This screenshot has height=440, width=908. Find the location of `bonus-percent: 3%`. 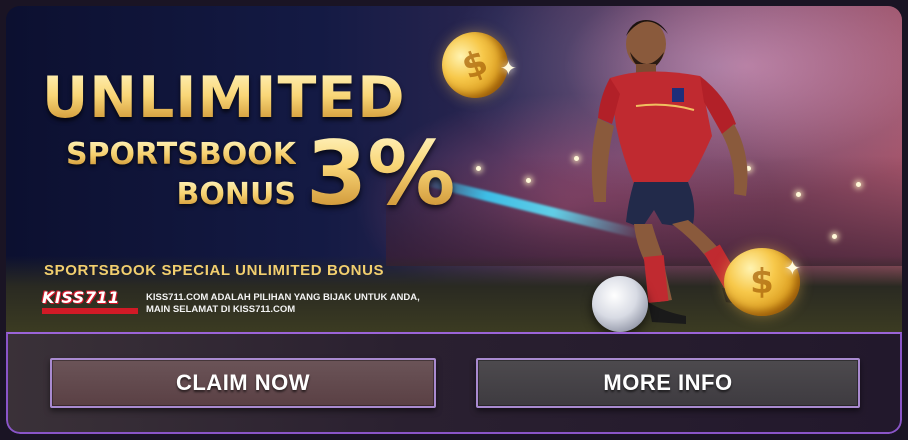

bonus-percent: 3% is located at coordinates (381, 173).